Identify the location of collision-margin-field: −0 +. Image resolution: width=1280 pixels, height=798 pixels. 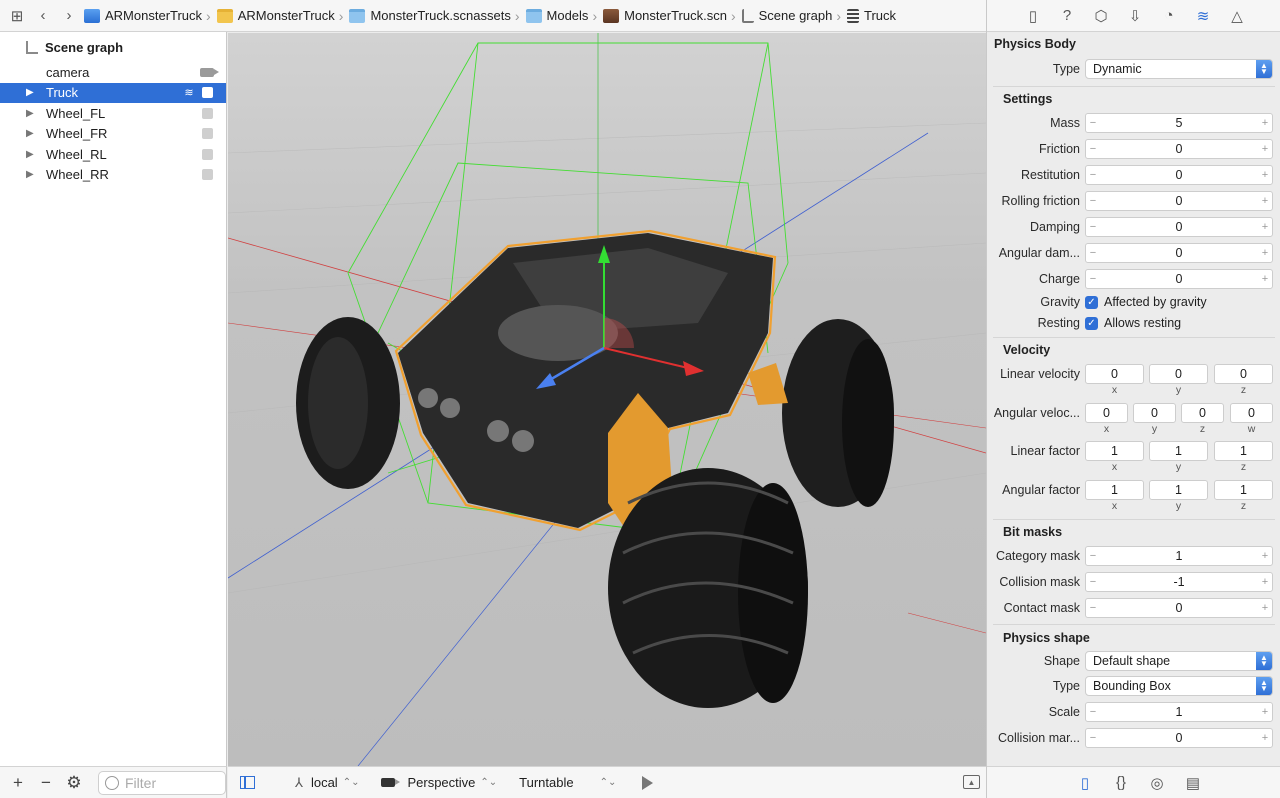
(1179, 738).